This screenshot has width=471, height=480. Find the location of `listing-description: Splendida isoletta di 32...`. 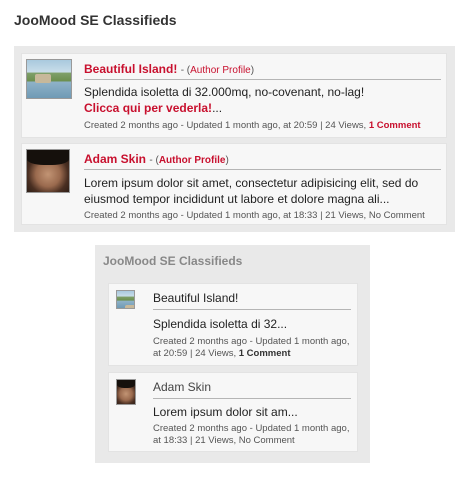

listing-description: Splendida isoletta di 32... is located at coordinates (220, 324).